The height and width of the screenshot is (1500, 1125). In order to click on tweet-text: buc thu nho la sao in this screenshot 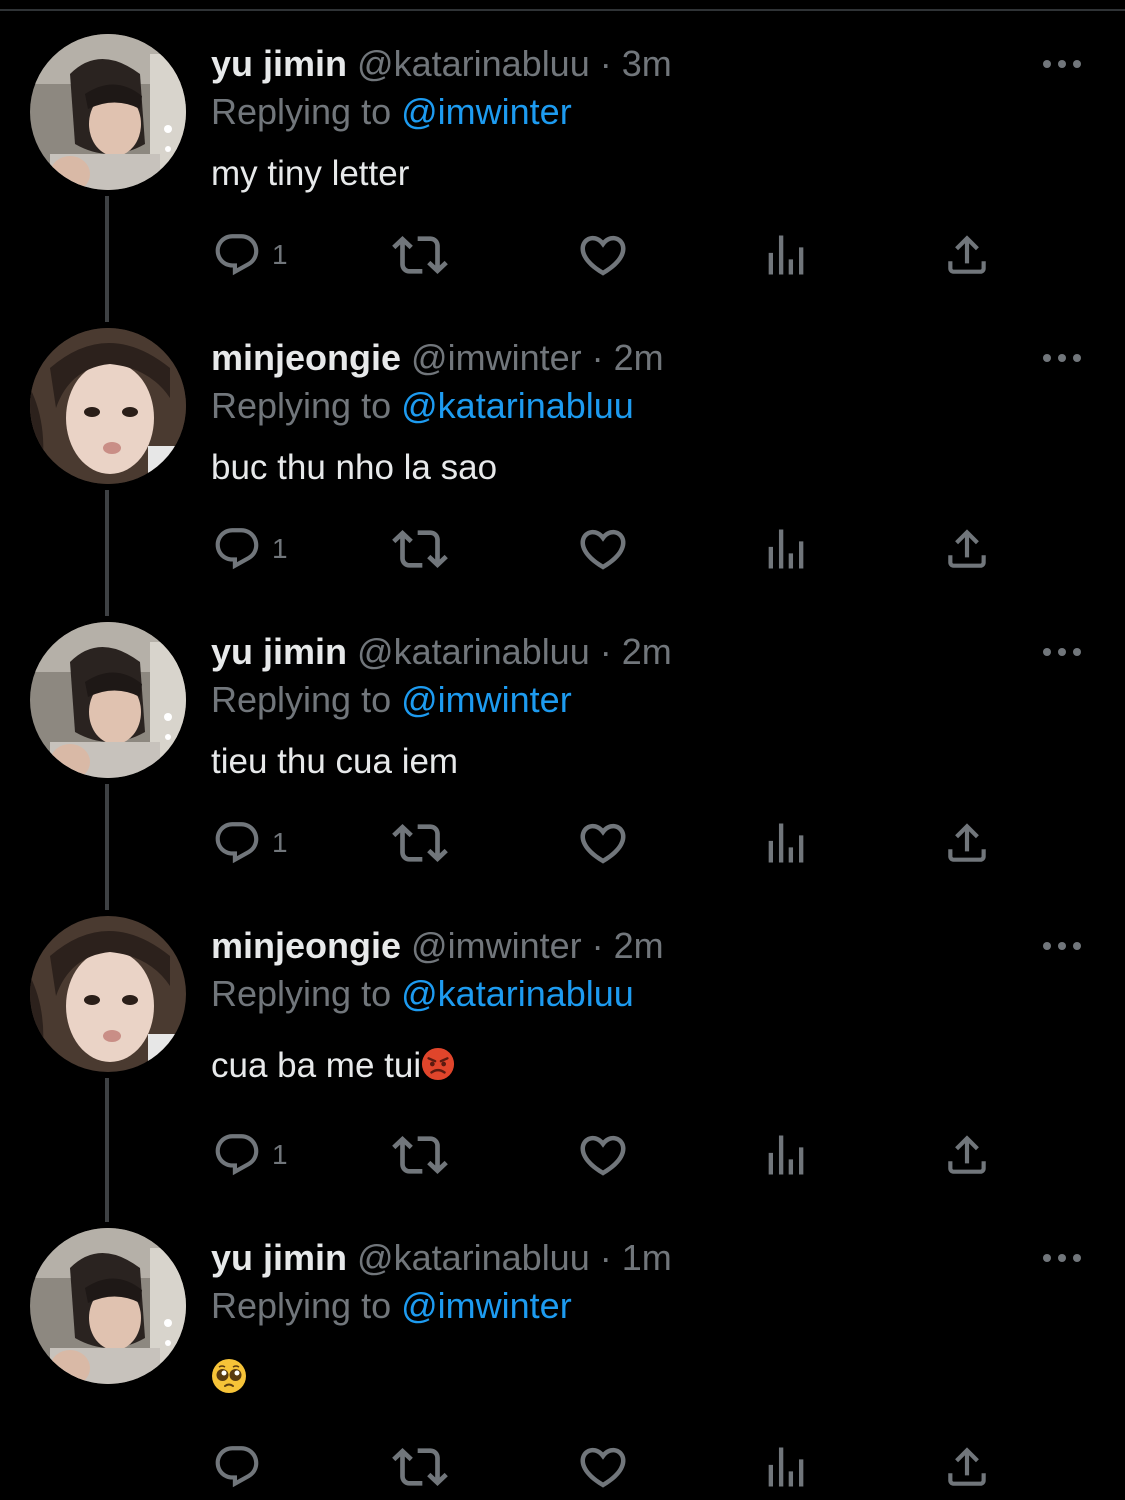, I will do `click(354, 467)`.